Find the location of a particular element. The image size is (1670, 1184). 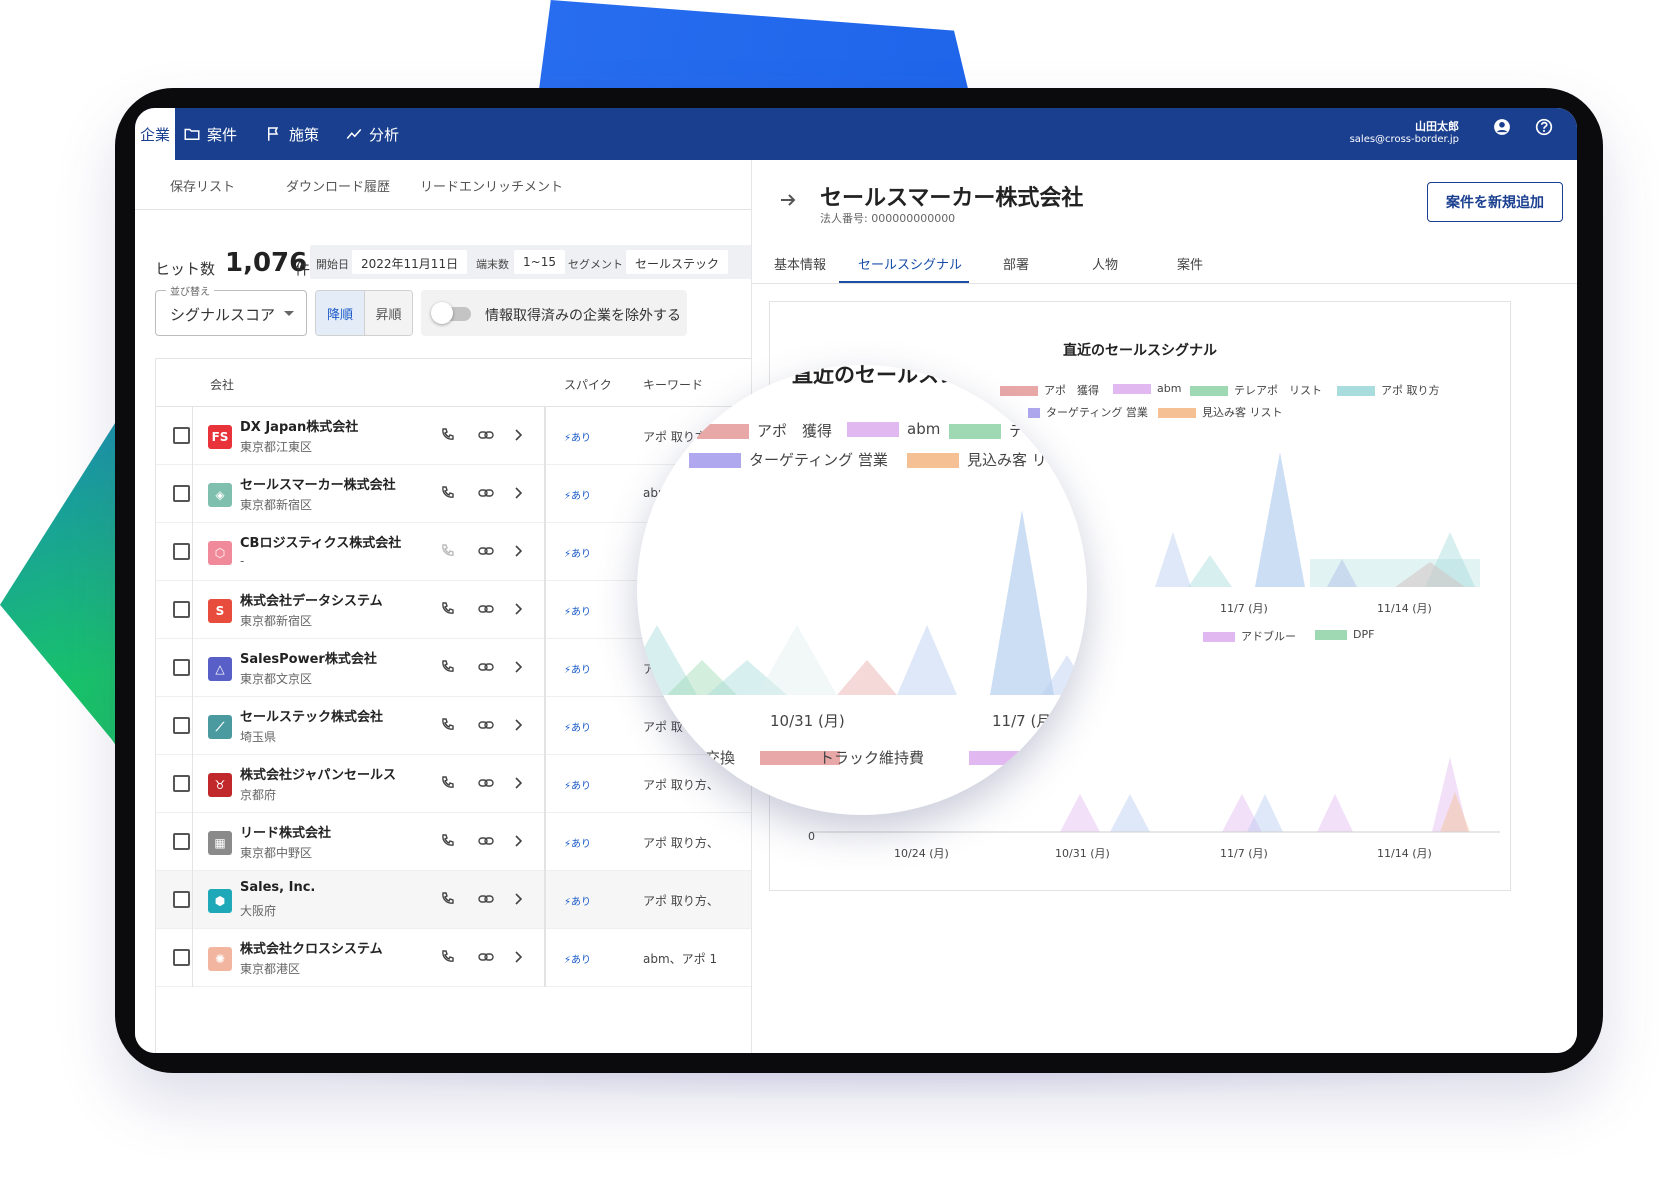

table-row: ✺ 株式会社クロスシステム 東京都港区 ⚡あり abm、アポ 1 is located at coordinates (453, 958).